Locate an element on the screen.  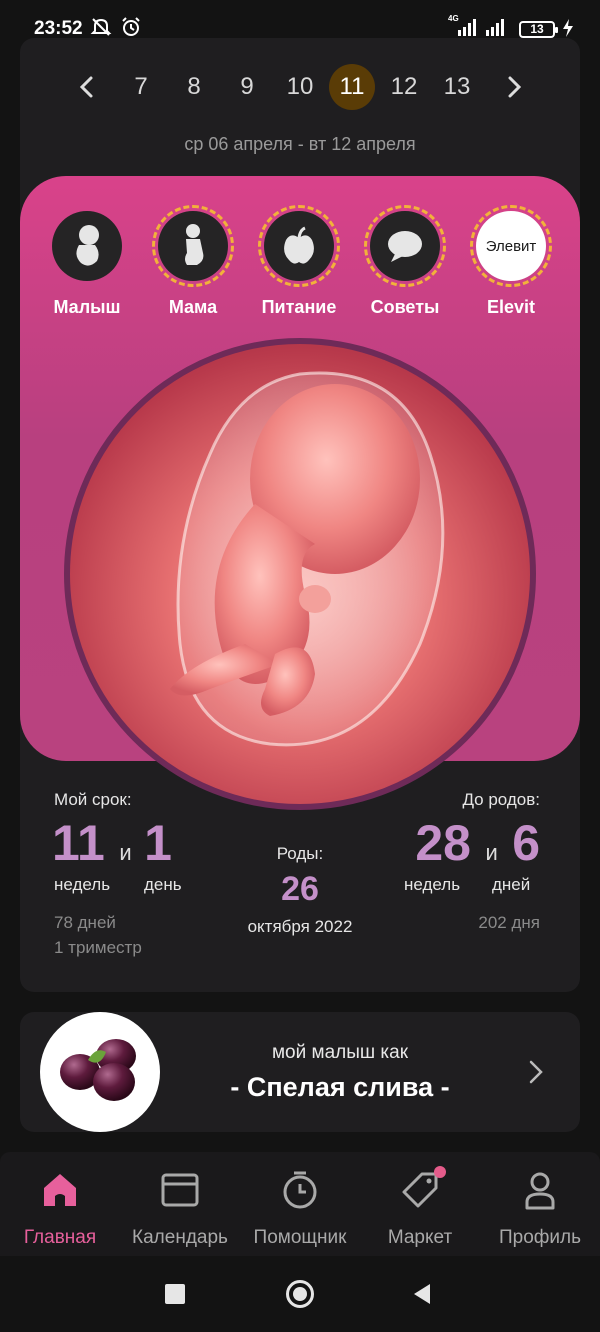
week-7: 7 is located at coordinates (141, 87).